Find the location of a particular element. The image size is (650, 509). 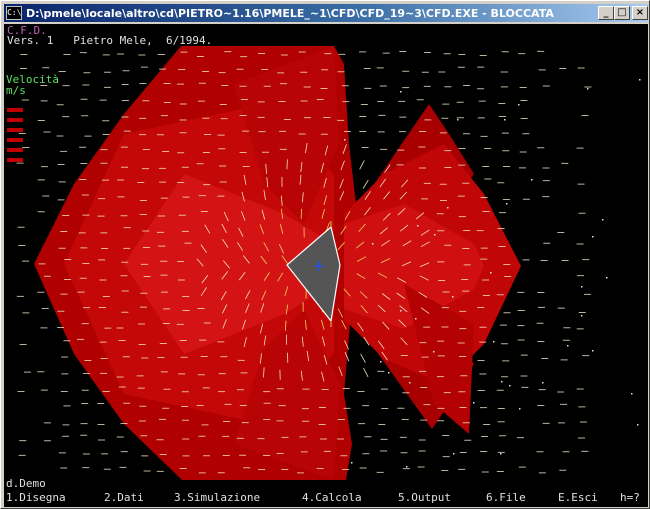

menu-item-dati: 2.Dati is located at coordinates (124, 497).